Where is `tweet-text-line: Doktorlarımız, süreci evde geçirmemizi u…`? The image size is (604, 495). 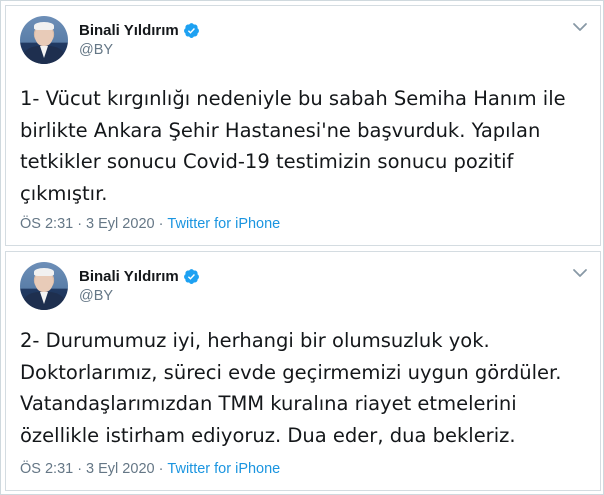 tweet-text-line: Doktorlarımız, süreci evde geçirmemizi u… is located at coordinates (291, 372).